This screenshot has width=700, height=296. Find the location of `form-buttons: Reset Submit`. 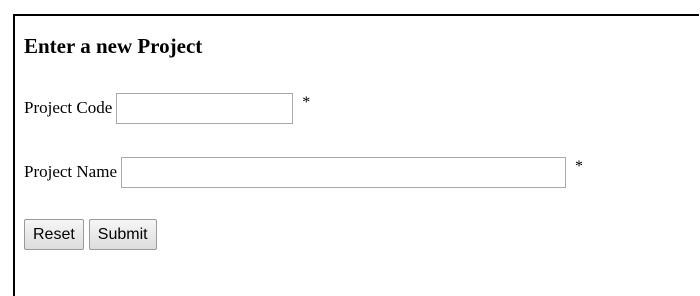

form-buttons: Reset Submit is located at coordinates (90, 234).